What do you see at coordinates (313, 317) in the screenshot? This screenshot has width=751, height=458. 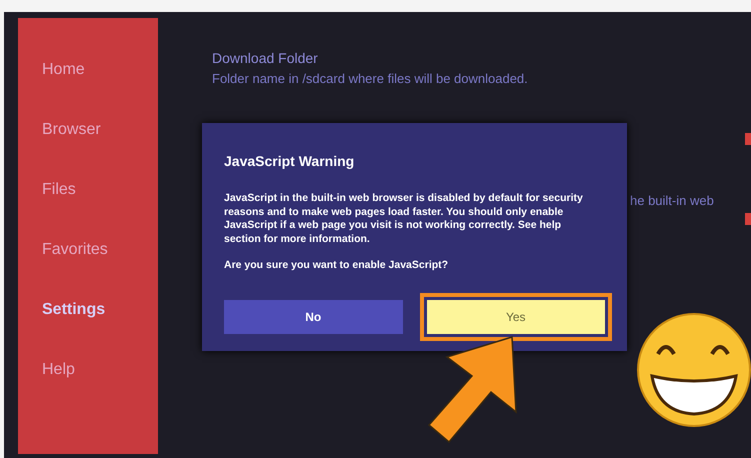 I see `dialog-button: No` at bounding box center [313, 317].